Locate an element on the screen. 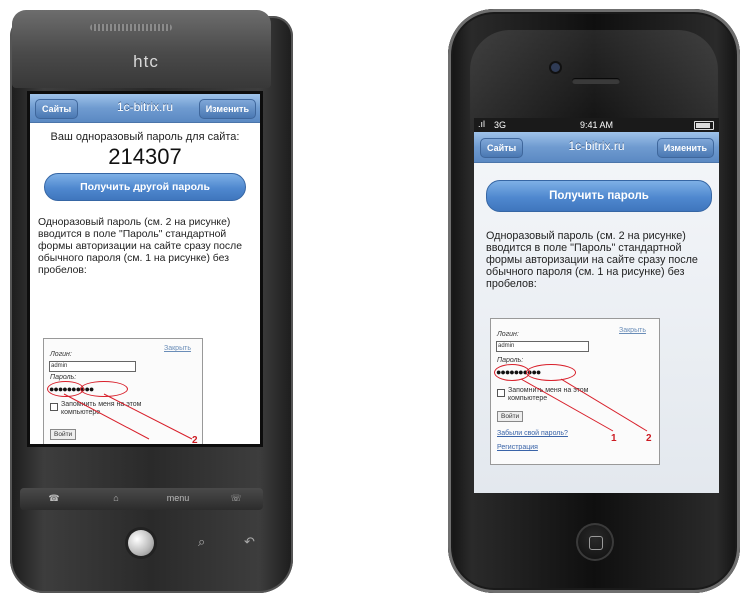 Image resolution: width=742 pixels, height=596 pixels. end-call-icon: ☏ is located at coordinates (236, 498).